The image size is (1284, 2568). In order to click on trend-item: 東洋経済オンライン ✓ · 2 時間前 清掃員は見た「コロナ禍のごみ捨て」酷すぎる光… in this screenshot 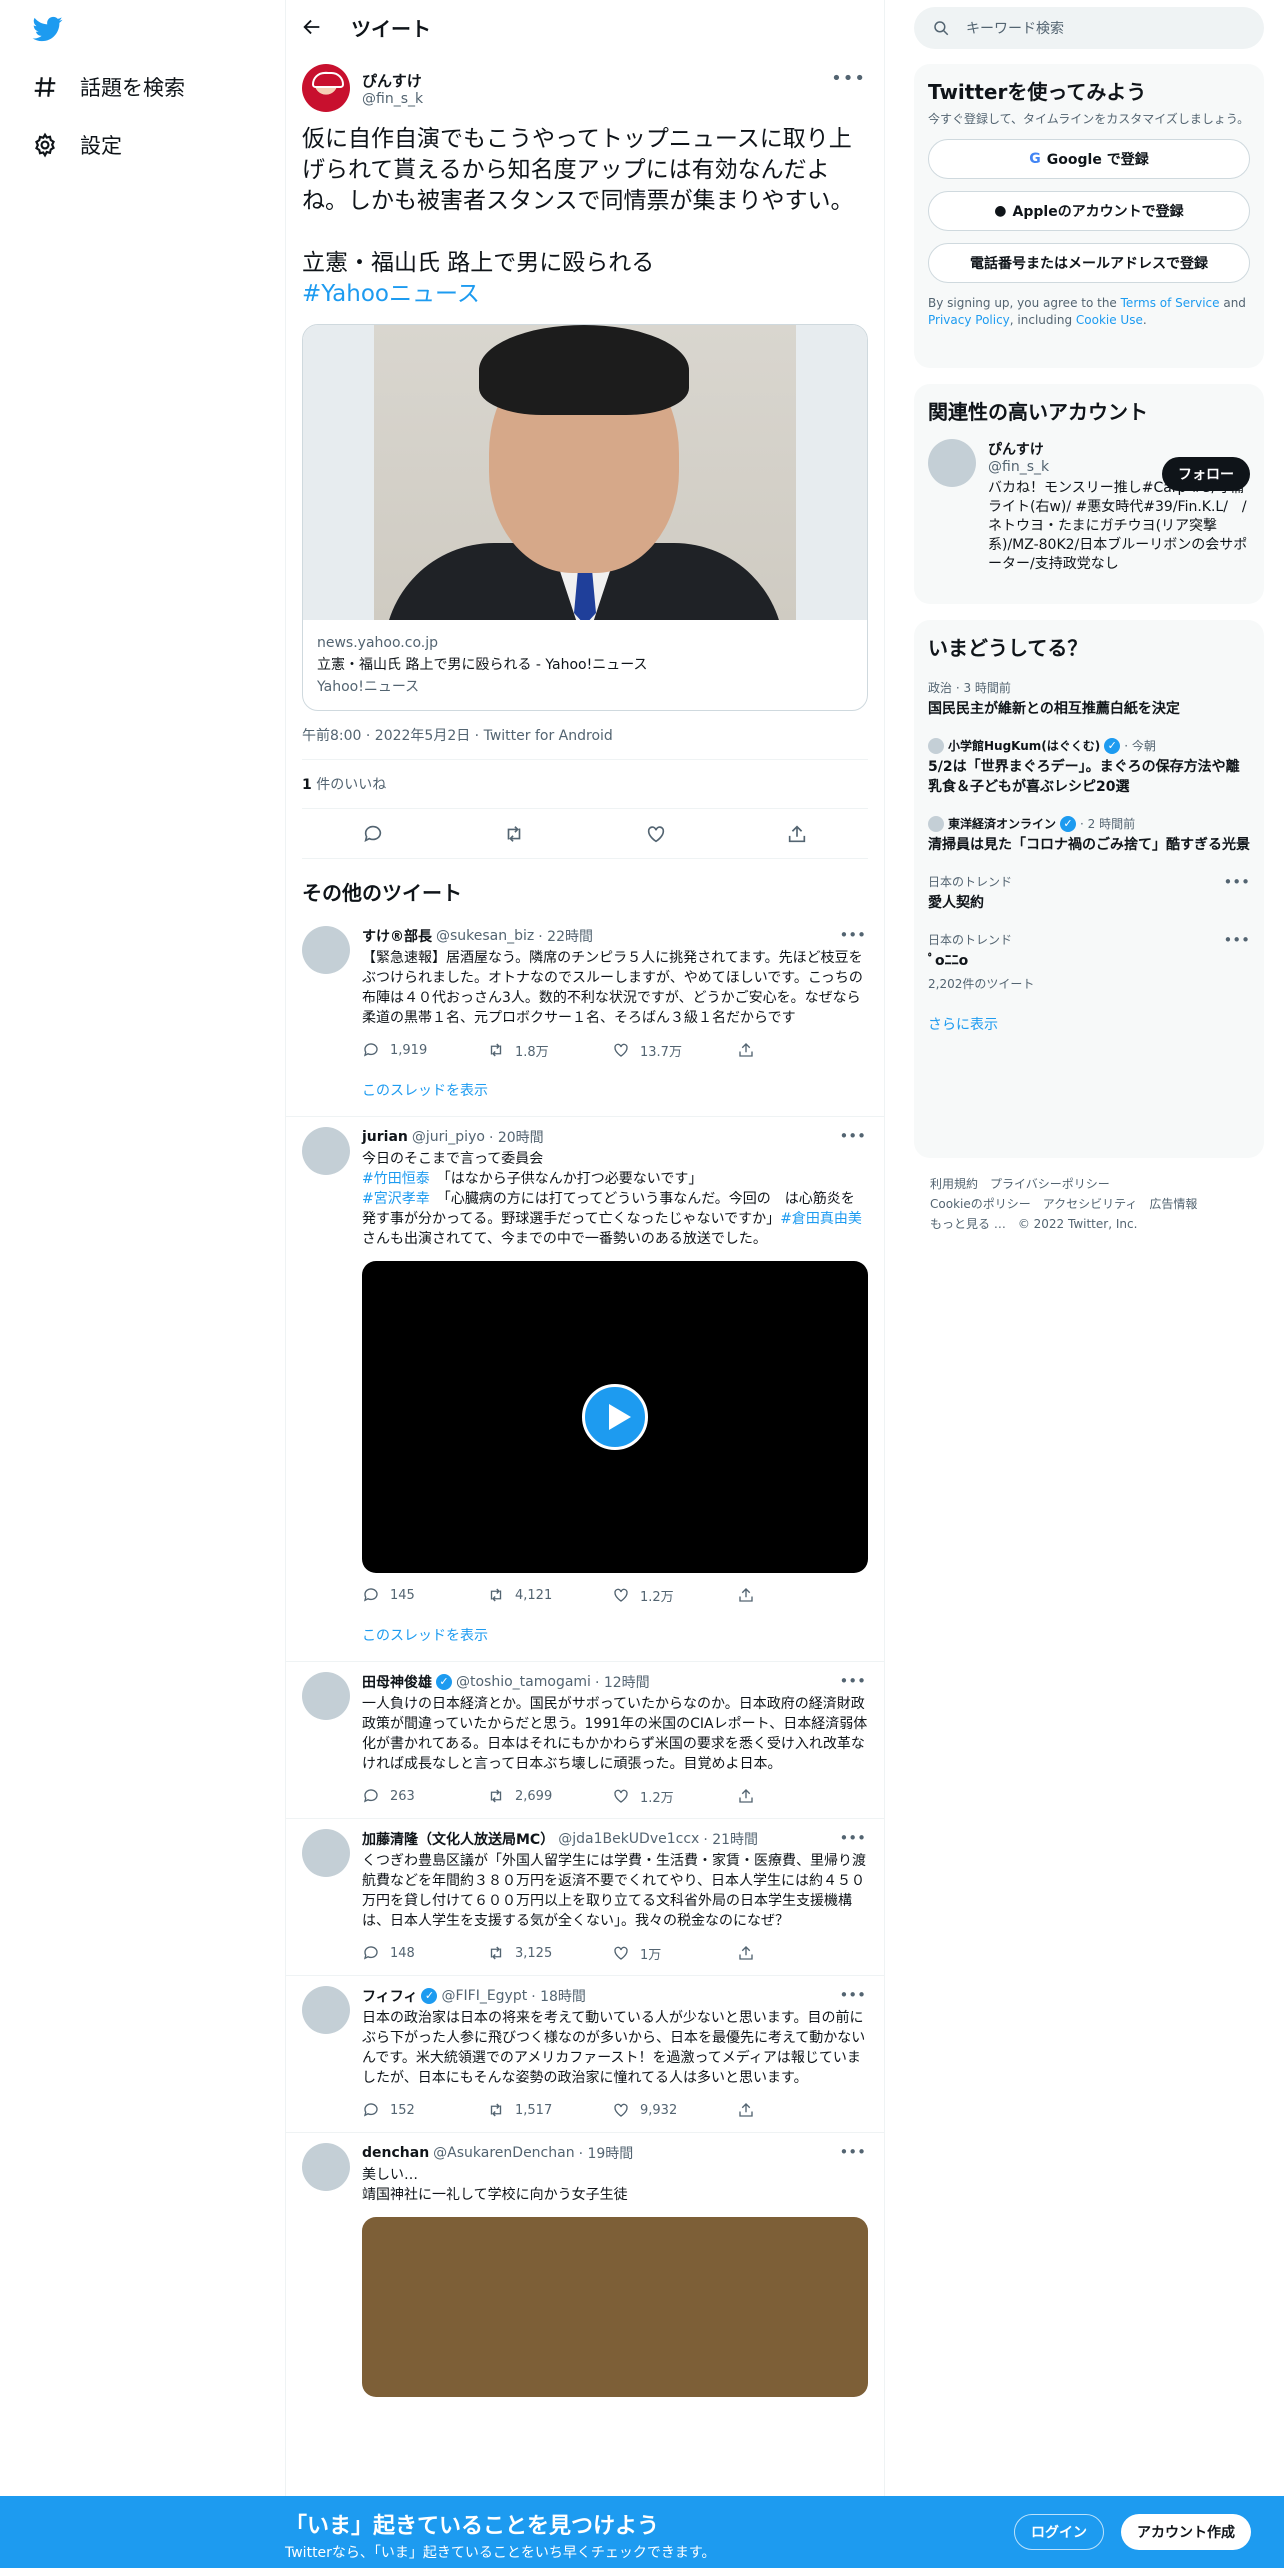, I will do `click(1089, 835)`.